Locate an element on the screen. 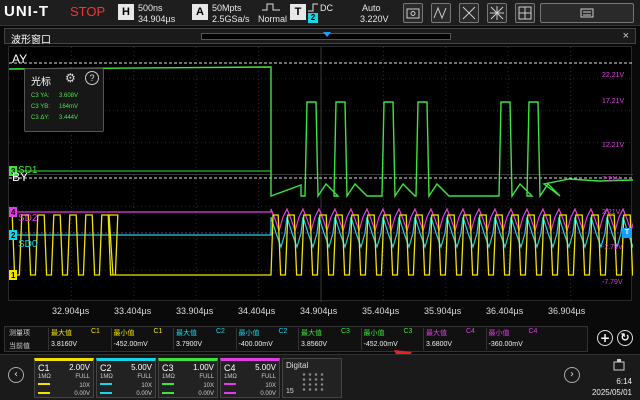  measure-value: -452.00mV is located at coordinates (130, 344).